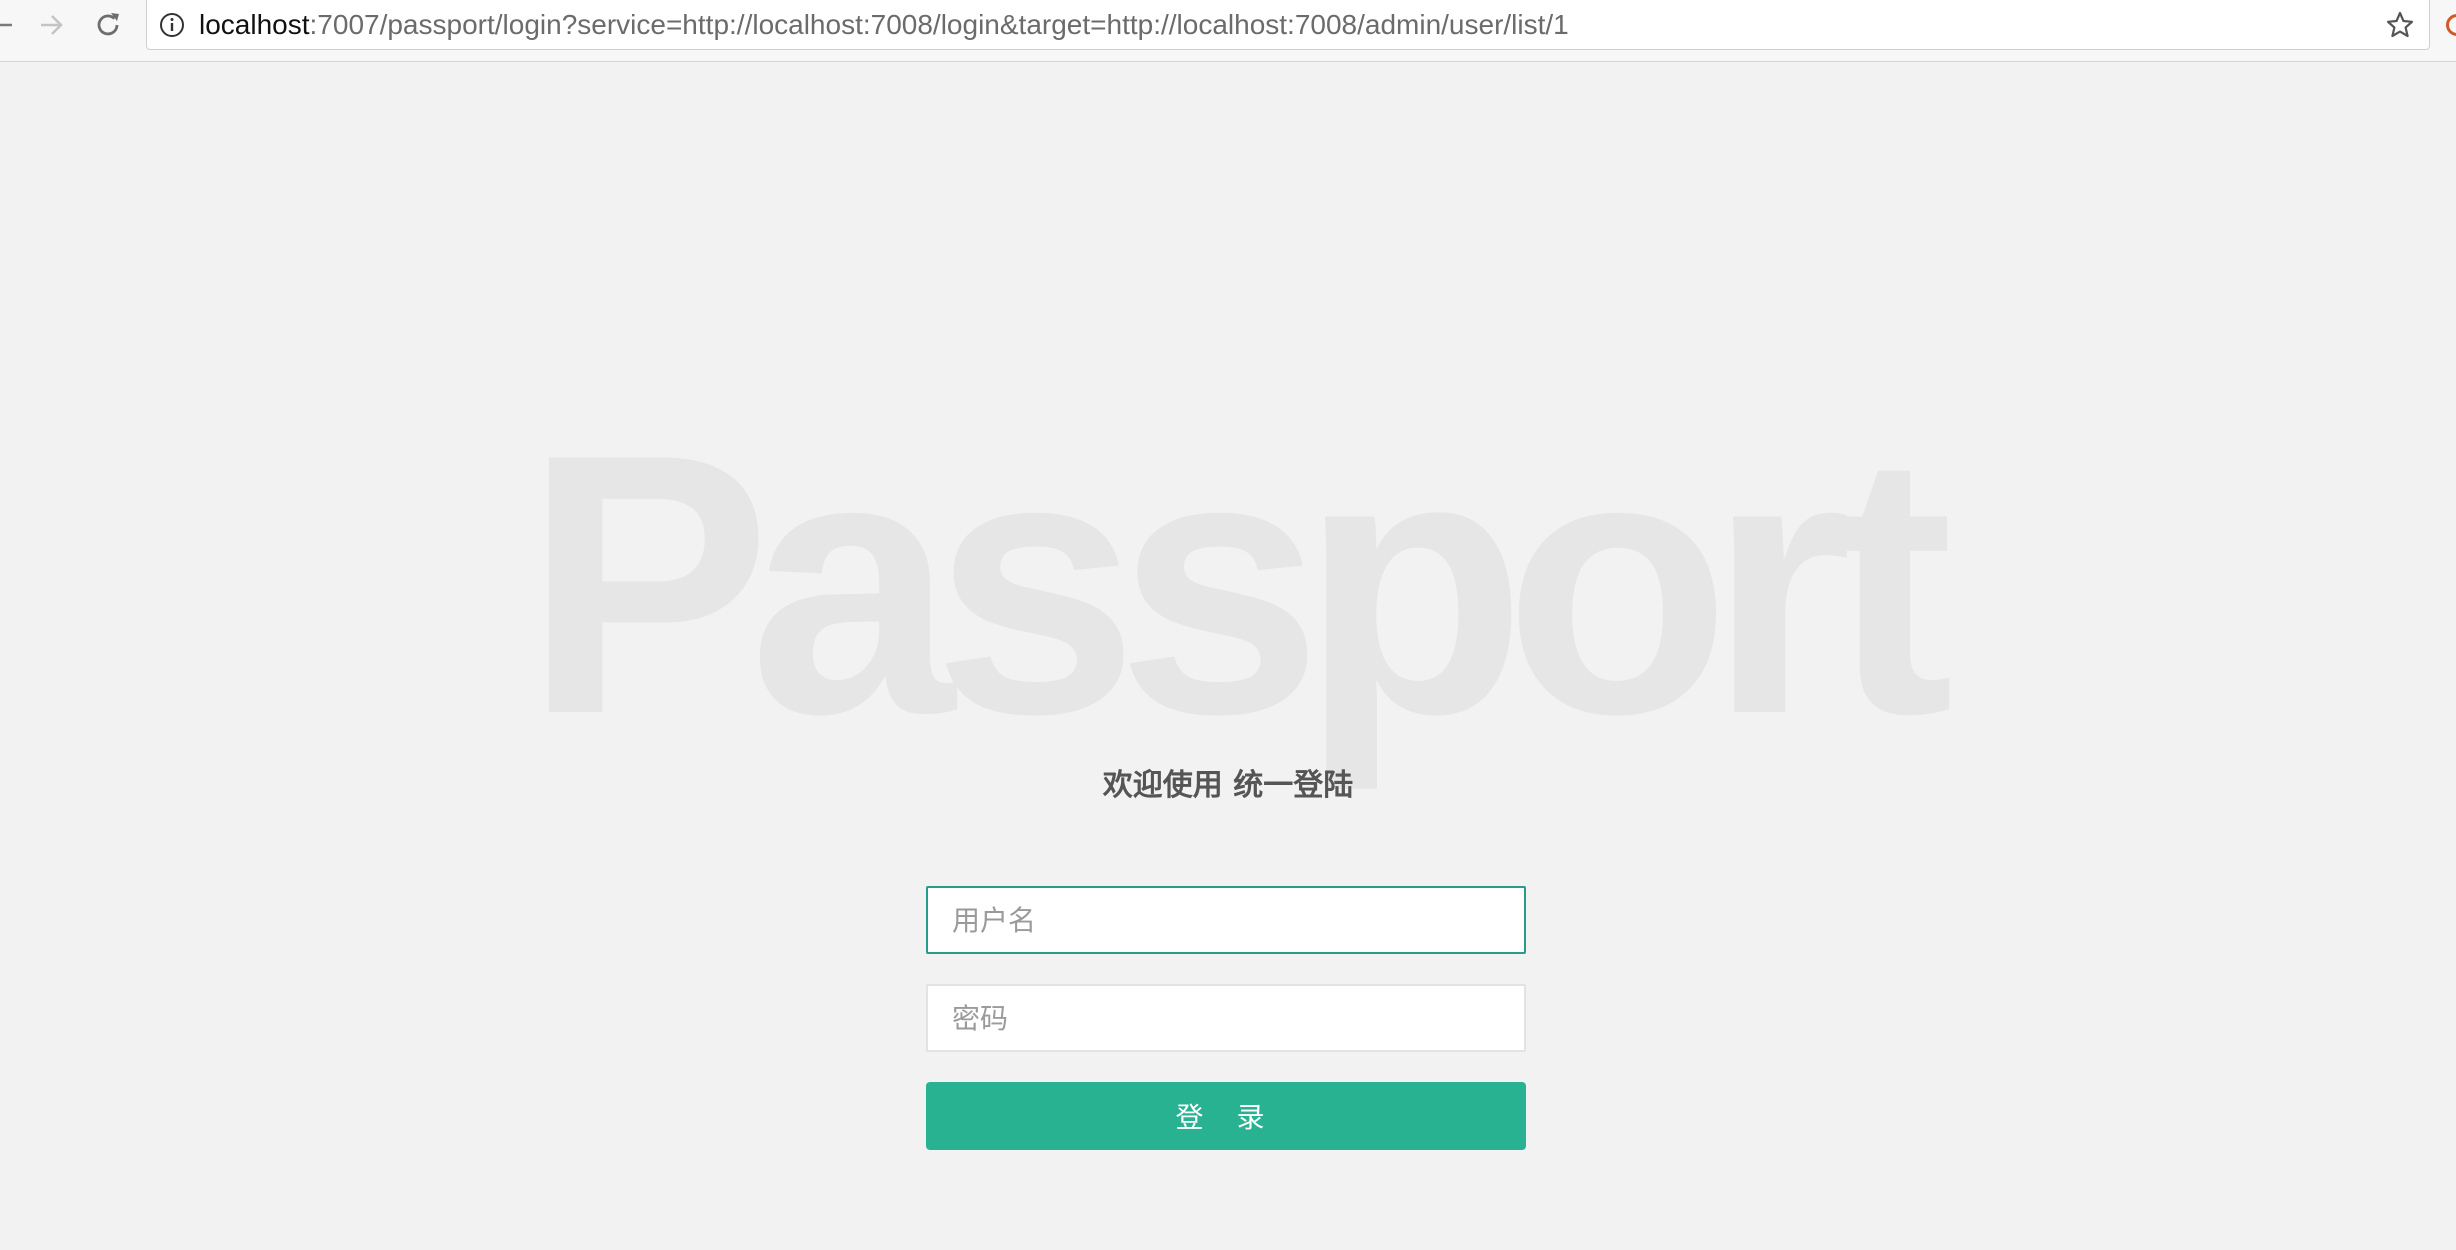 This screenshot has height=1250, width=2456. I want to click on extension-icon, so click(2451, 25).